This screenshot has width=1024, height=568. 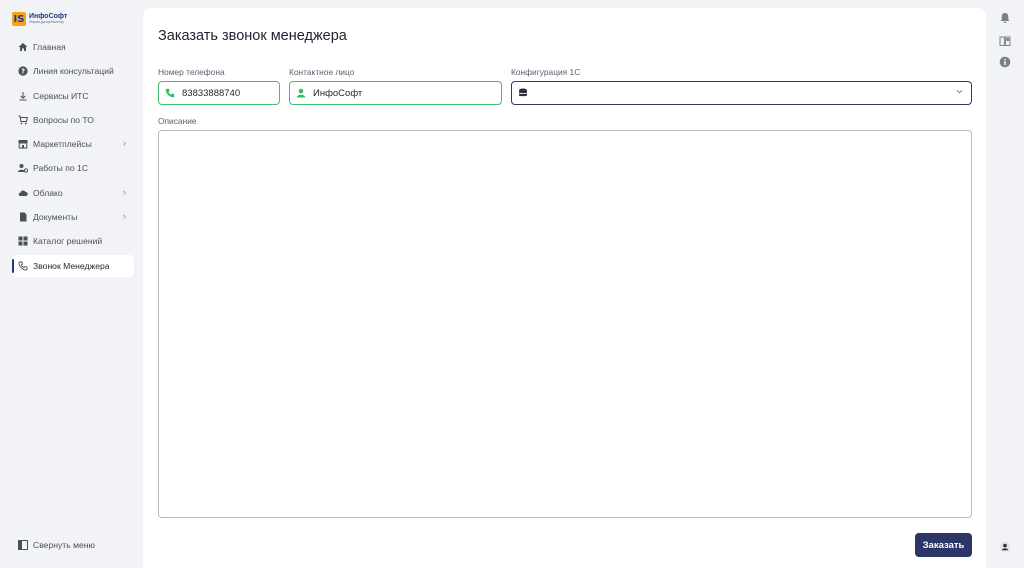 I want to click on sidebar-item-manager-call: Звонок Менеджера, so click(x=73, y=265).